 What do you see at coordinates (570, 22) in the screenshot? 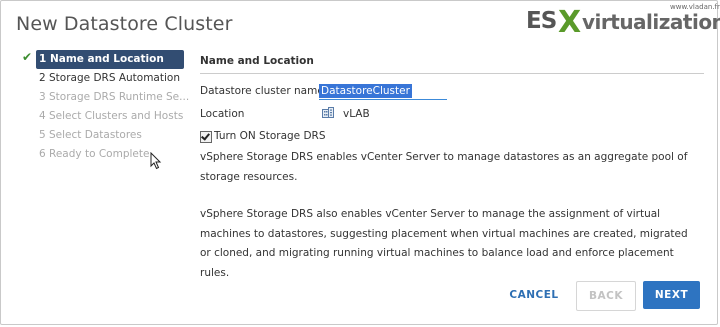
I see `watermark-brand-x: X` at bounding box center [570, 22].